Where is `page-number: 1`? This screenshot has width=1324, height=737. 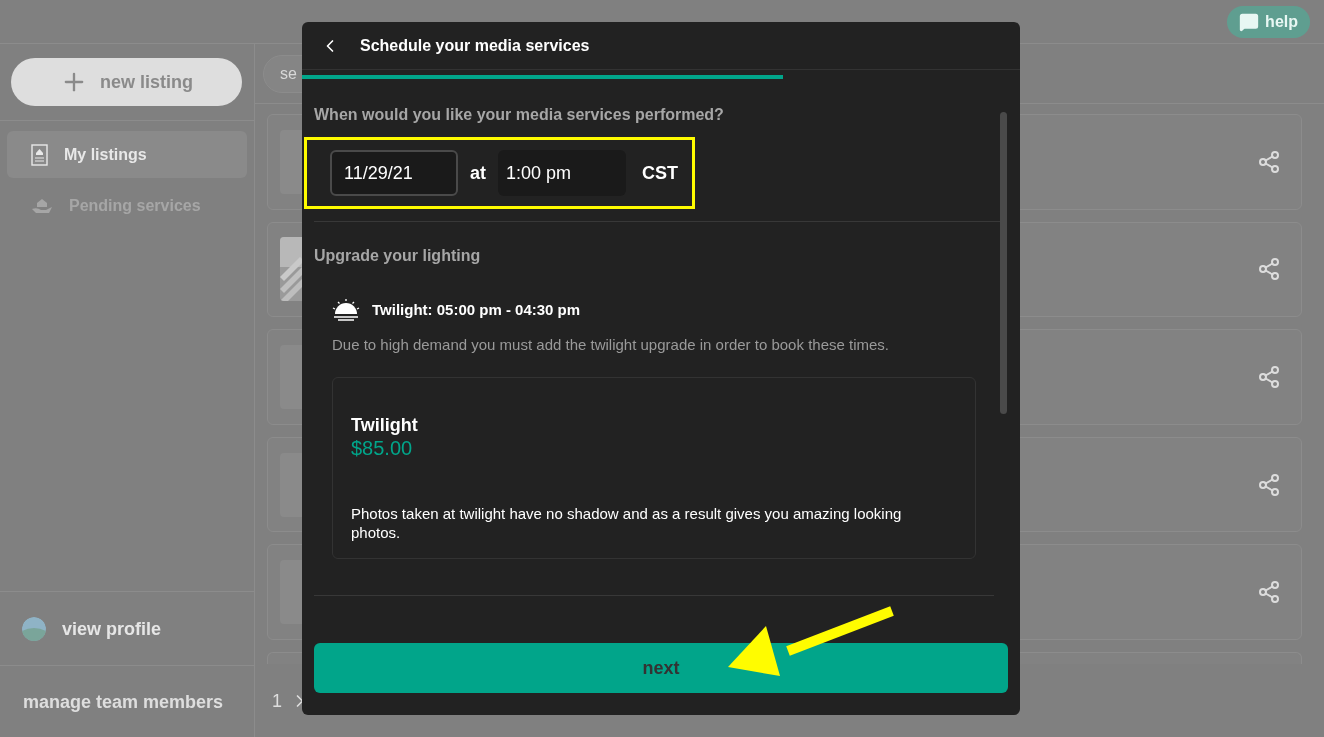 page-number: 1 is located at coordinates (277, 700).